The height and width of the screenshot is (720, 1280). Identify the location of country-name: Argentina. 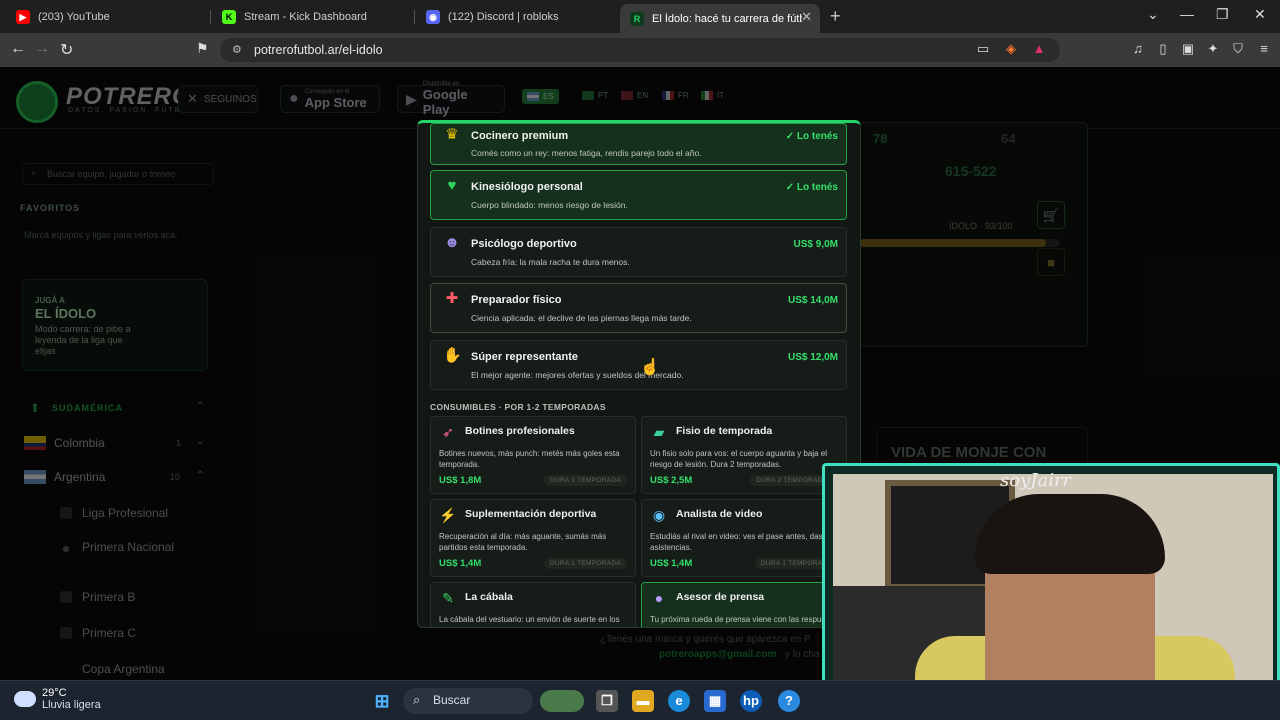
(80, 477).